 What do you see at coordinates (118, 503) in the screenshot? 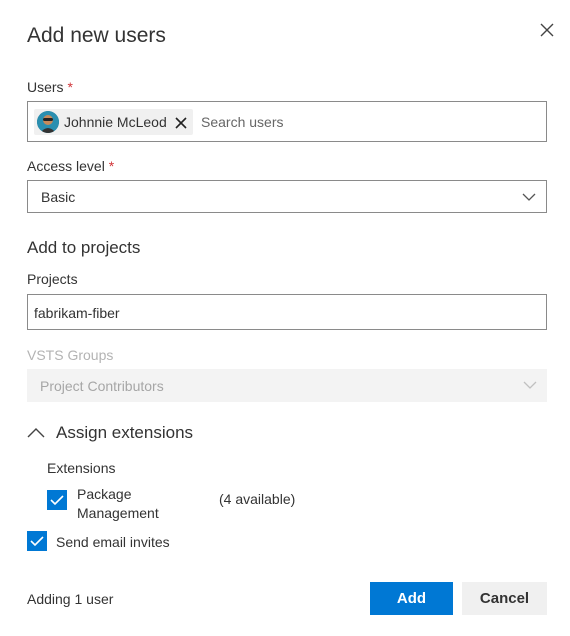
I see `package-management-label: Package Management` at bounding box center [118, 503].